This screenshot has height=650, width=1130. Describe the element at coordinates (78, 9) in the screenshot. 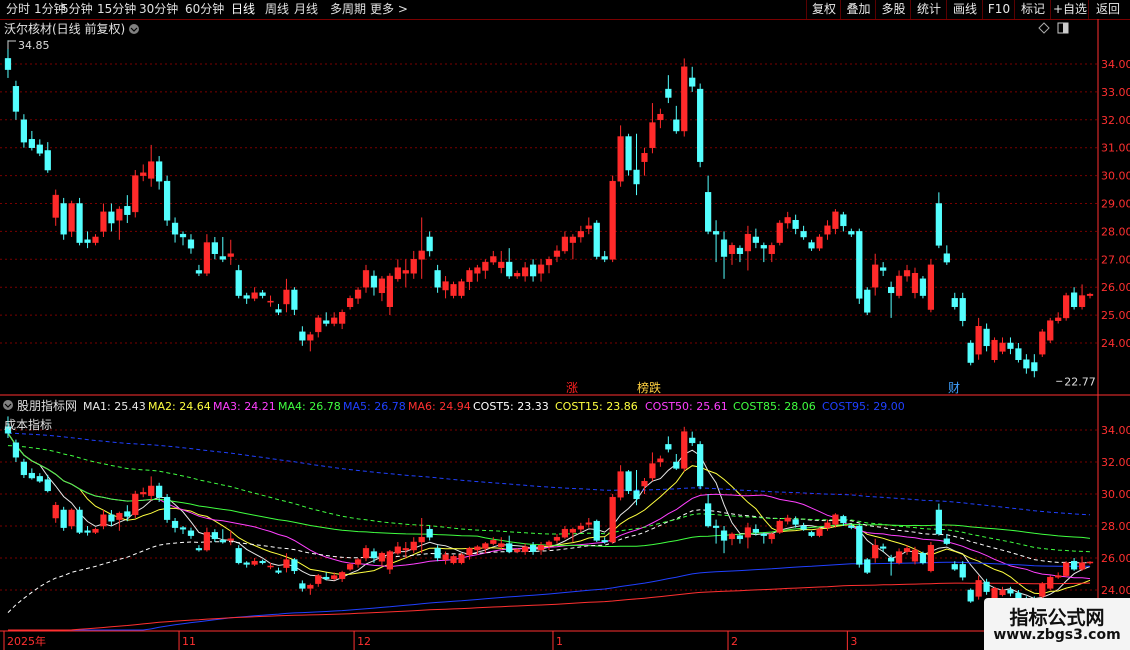

I see `period-tab-2: 5分钟` at that location.